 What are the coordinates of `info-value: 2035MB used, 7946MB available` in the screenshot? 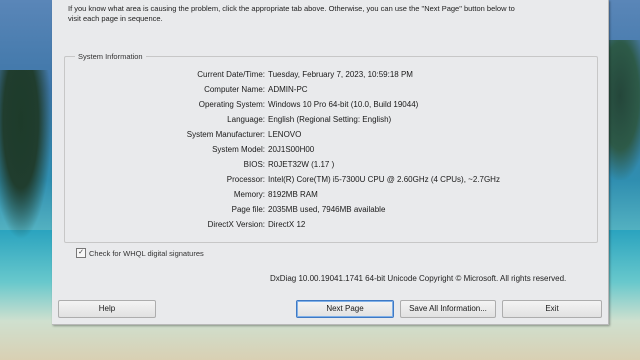 It's located at (327, 209).